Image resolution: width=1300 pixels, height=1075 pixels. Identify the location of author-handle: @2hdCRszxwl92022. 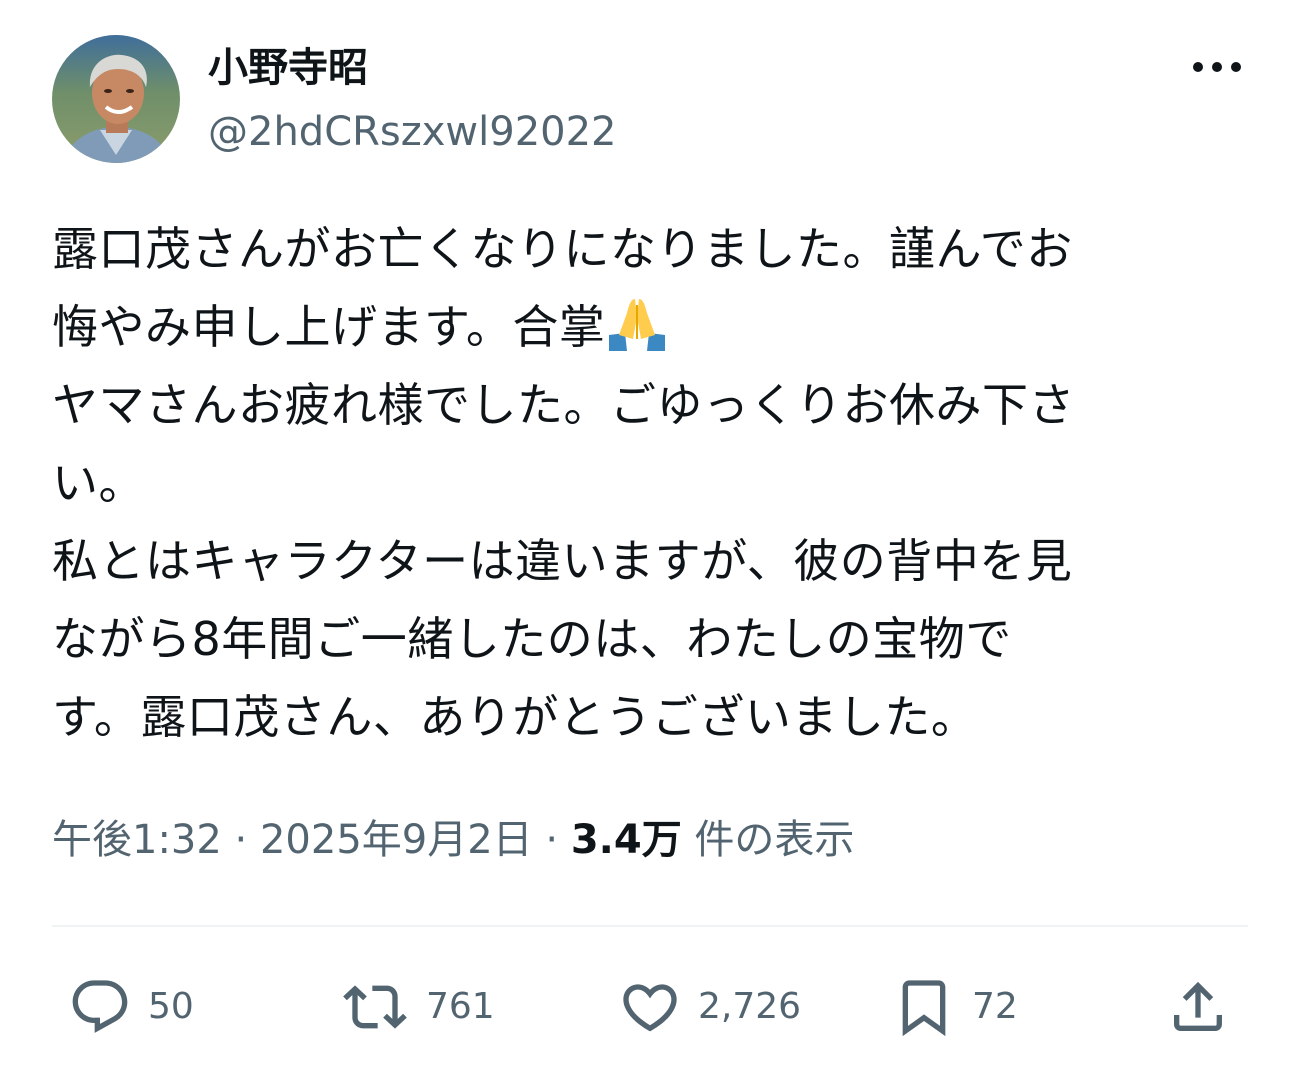
(412, 132).